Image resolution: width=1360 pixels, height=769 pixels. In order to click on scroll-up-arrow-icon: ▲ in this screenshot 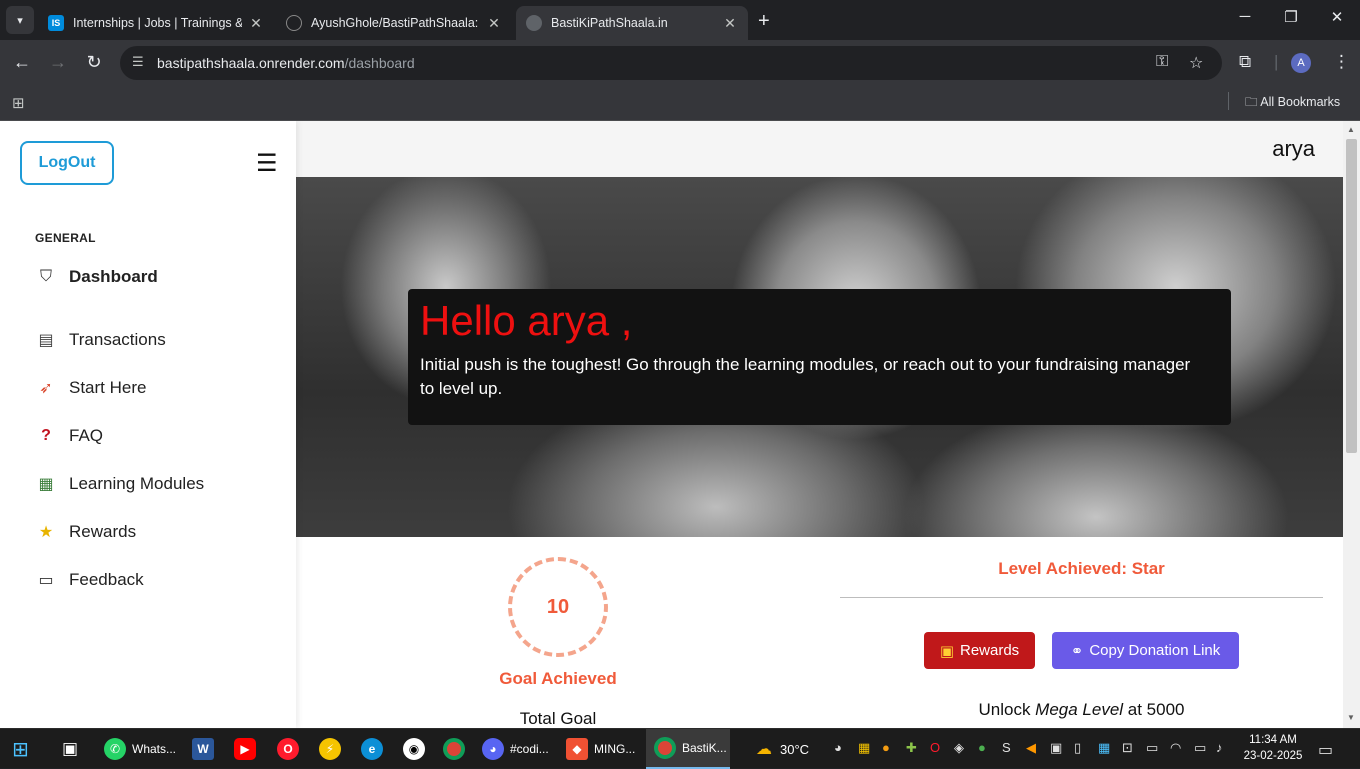, I will do `click(1351, 129)`.